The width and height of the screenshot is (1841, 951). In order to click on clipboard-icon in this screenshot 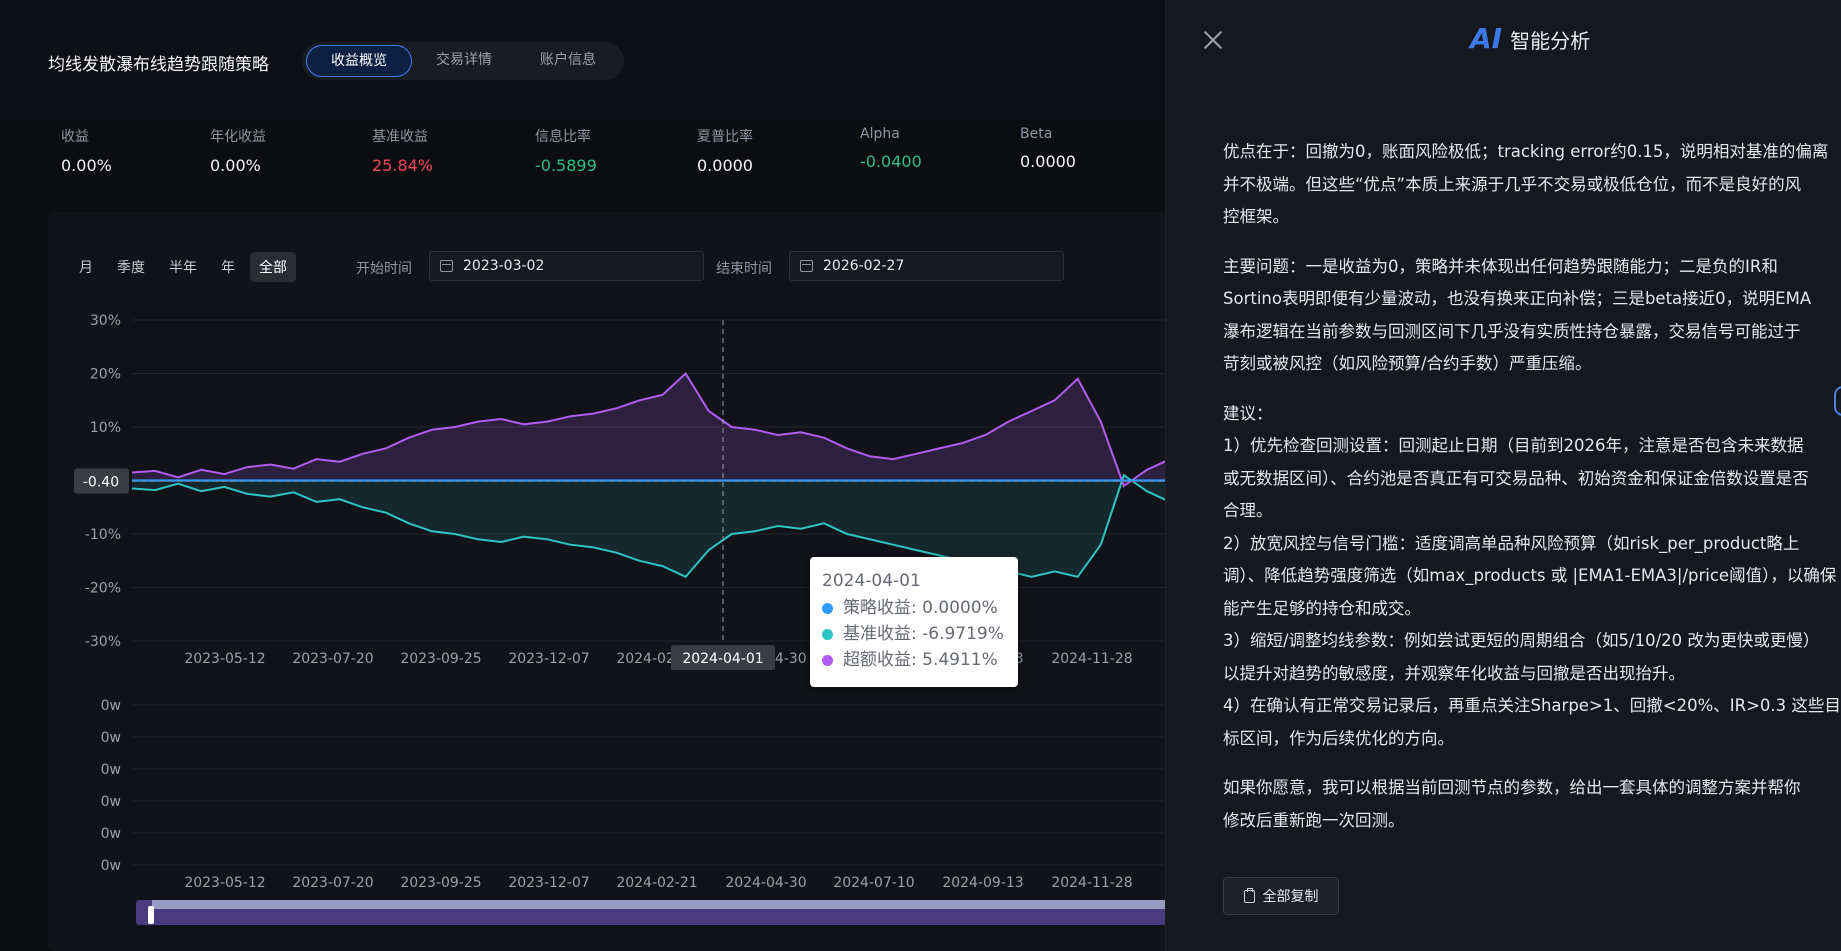, I will do `click(1249, 895)`.